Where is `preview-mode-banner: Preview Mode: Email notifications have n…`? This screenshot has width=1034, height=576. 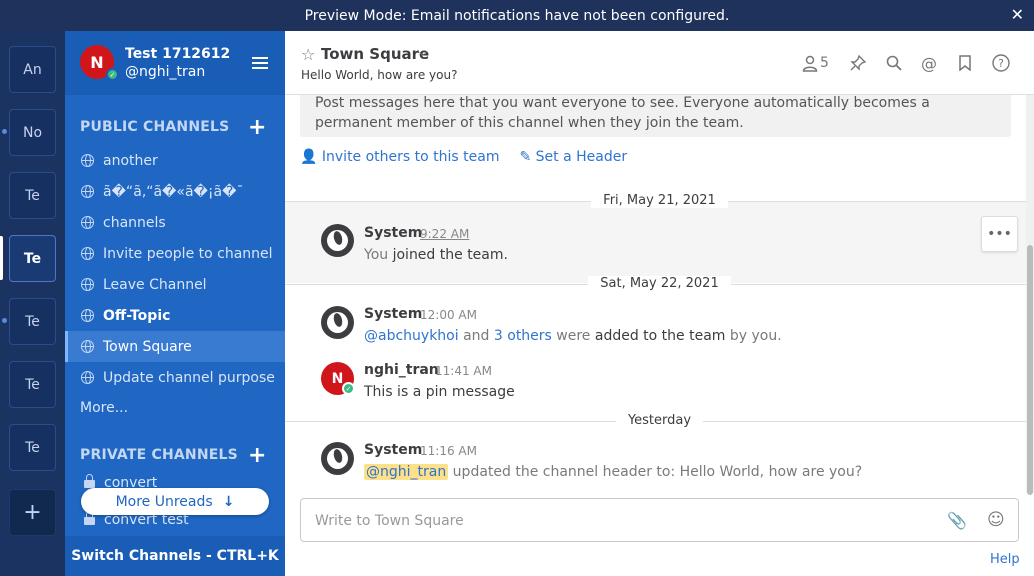
preview-mode-banner: Preview Mode: Email notifications have n… is located at coordinates (517, 15).